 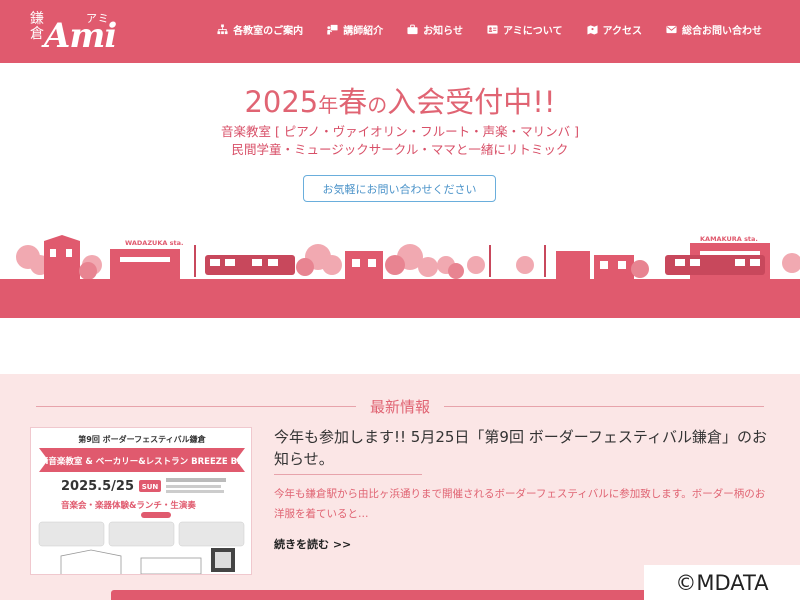 I want to click on nav-label: 各教室のご案内, so click(x=268, y=31).